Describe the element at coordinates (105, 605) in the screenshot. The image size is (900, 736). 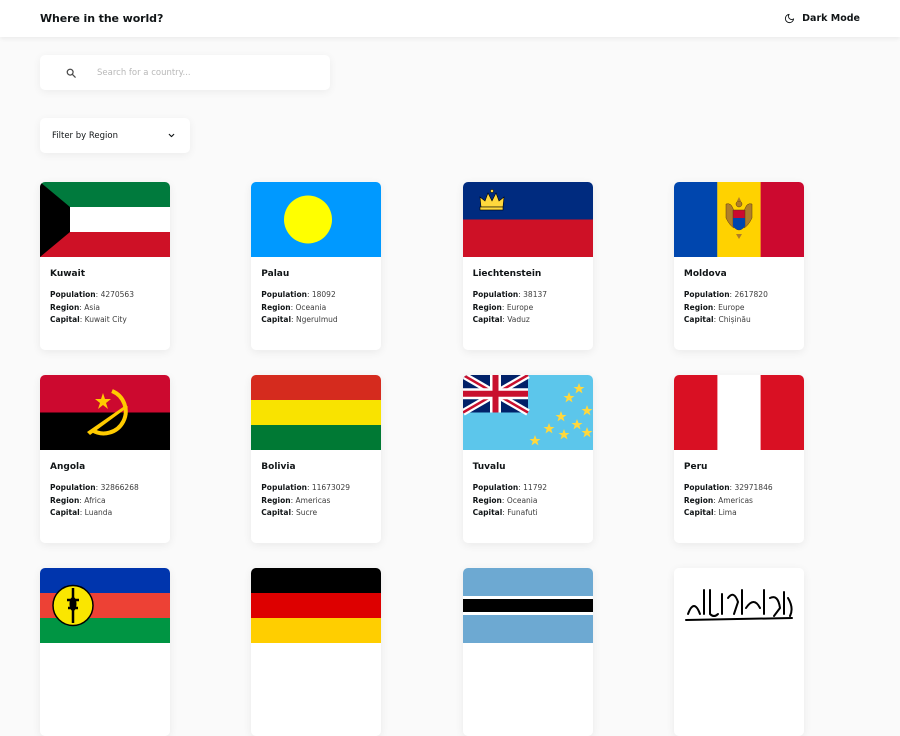
I see `new-caledonia-flag` at that location.